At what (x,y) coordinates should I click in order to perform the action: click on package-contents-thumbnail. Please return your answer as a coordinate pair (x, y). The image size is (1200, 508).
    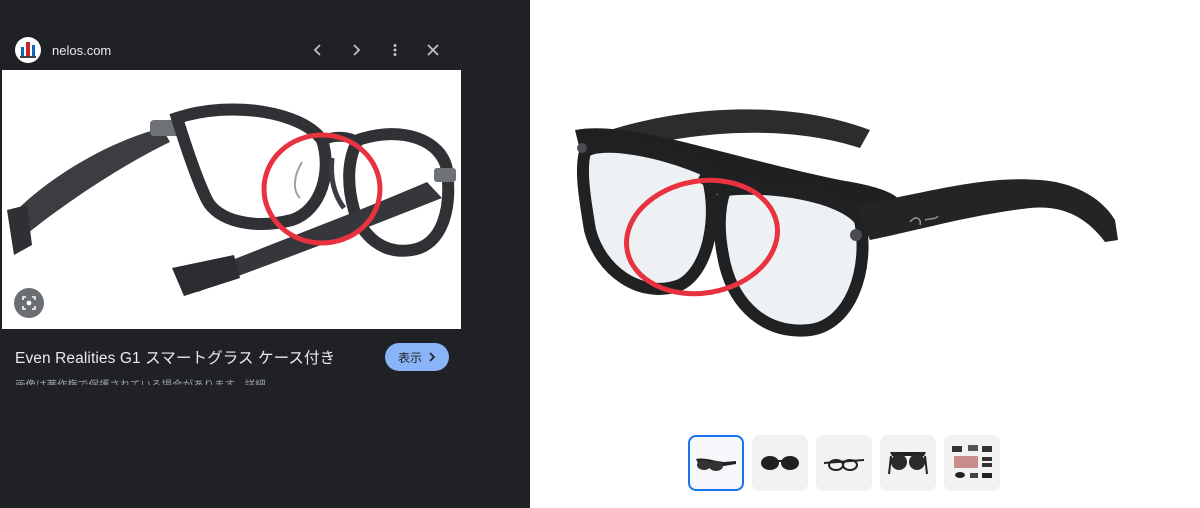
    Looking at the image, I should click on (972, 461).